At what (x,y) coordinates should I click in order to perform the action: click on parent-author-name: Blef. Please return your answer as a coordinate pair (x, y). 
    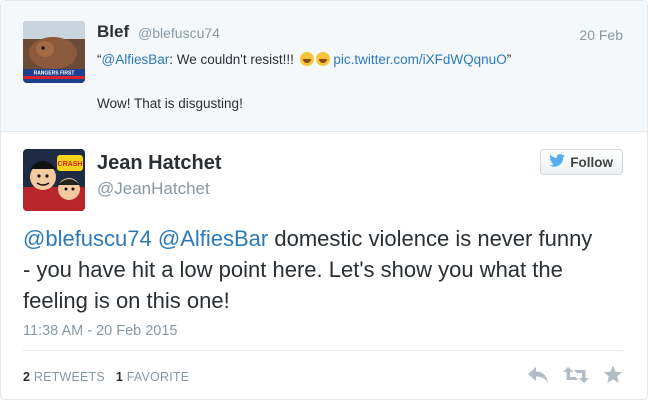
    Looking at the image, I should click on (113, 32).